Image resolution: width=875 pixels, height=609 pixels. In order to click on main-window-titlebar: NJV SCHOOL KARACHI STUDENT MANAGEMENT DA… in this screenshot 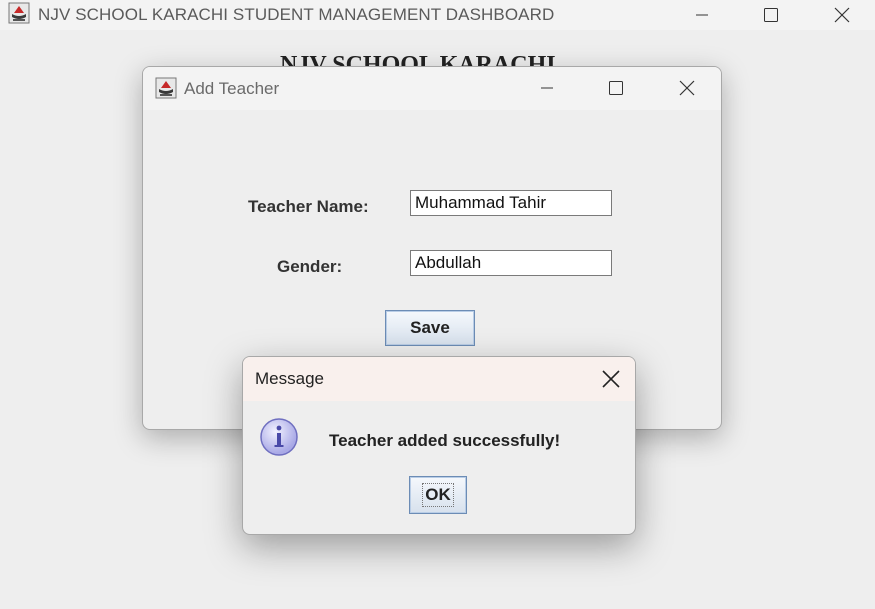, I will do `click(437, 15)`.